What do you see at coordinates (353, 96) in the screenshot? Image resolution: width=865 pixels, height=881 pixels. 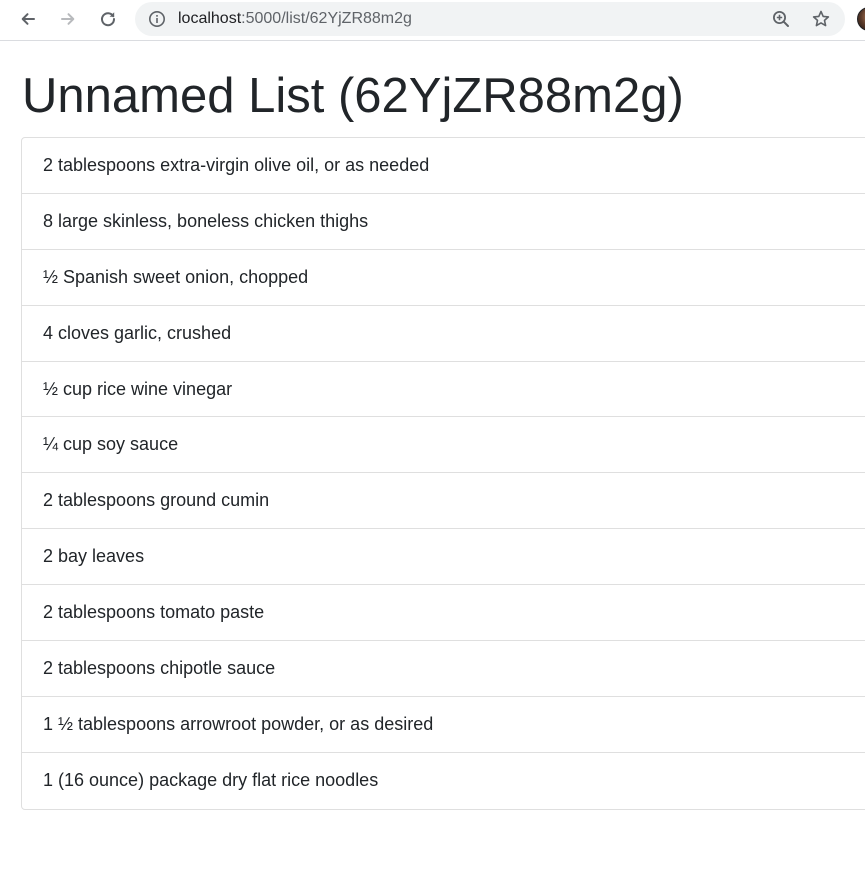 I see `page-title: Unnamed List (62YjZR88m2g)` at bounding box center [353, 96].